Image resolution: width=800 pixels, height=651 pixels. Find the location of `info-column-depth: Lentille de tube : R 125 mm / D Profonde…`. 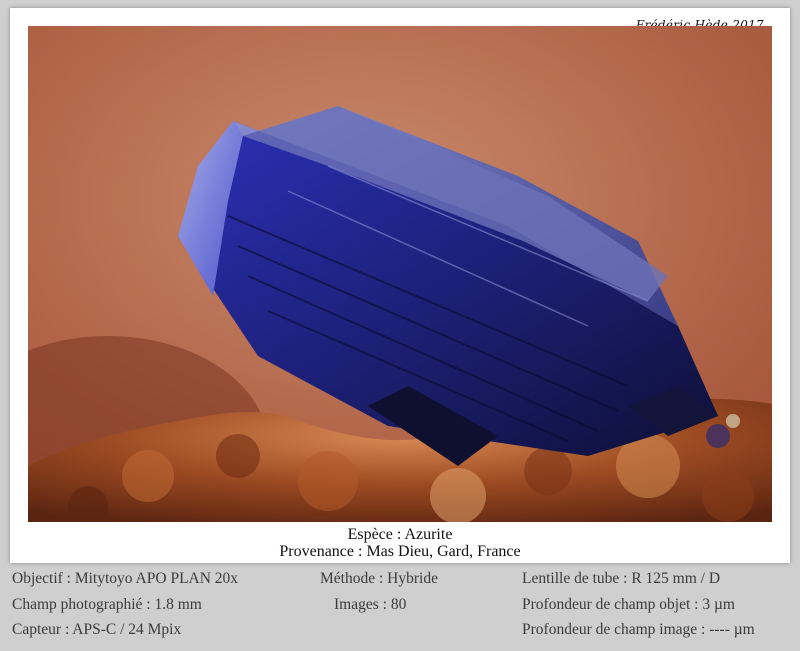

info-column-depth: Lentille de tube : R 125 mm / D Profonde… is located at coordinates (638, 604).